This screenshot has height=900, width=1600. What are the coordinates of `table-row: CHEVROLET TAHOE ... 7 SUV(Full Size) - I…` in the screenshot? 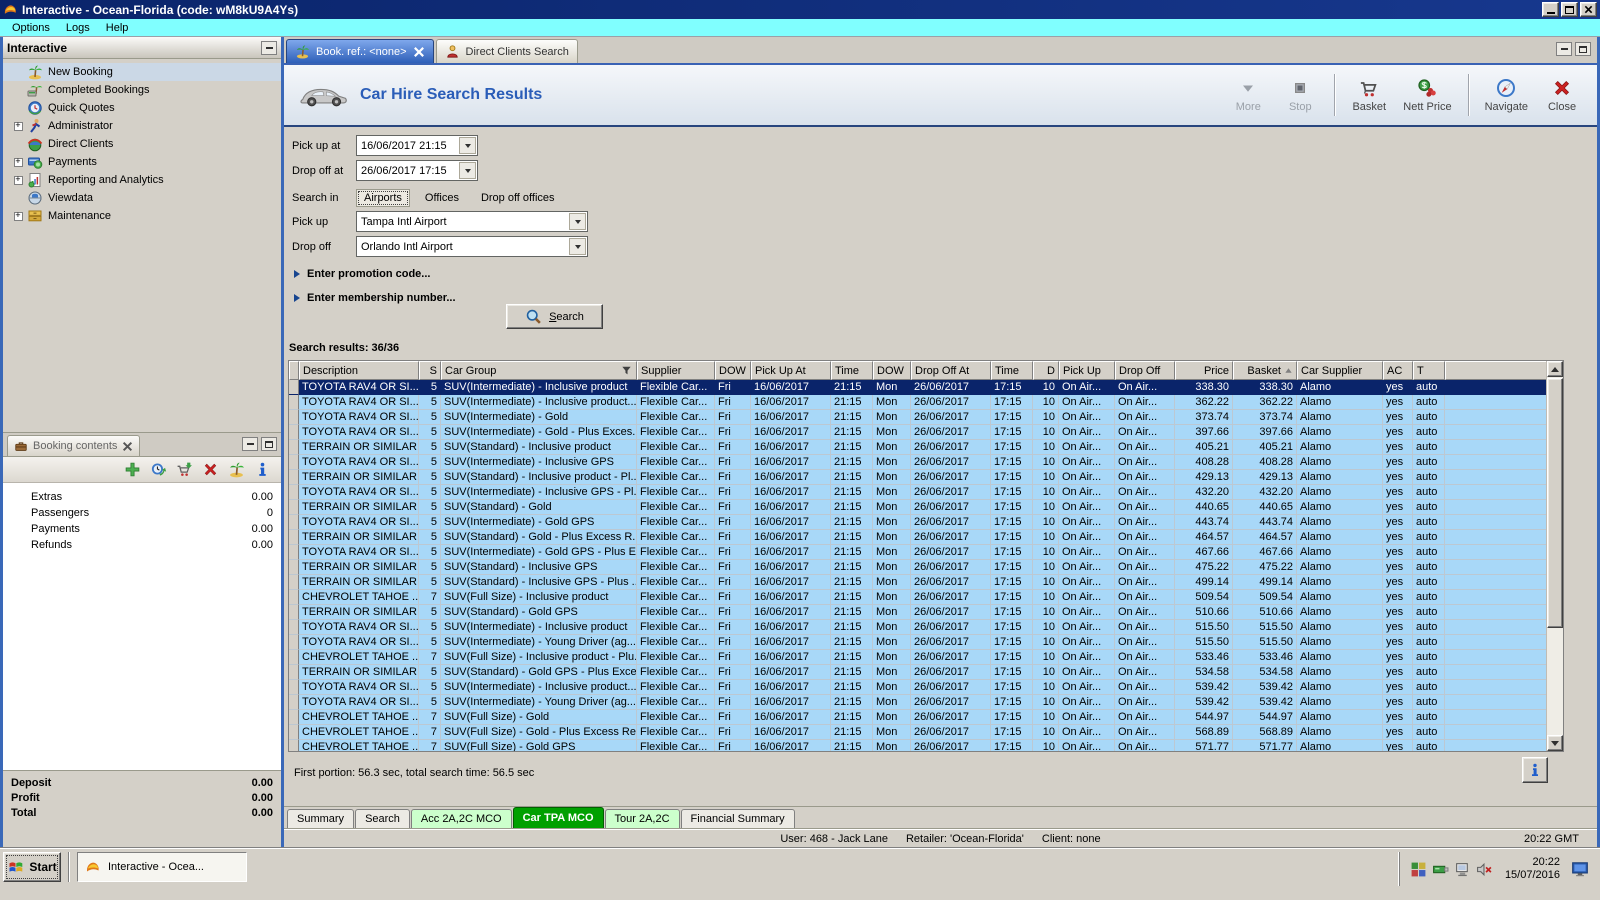 It's located at (918, 597).